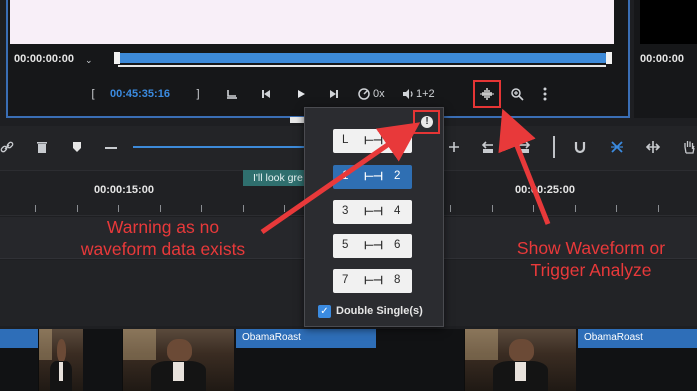 The width and height of the screenshot is (697, 391). Describe the element at coordinates (163, 249) in the screenshot. I see `warning-callout-line2: waveform data exists` at that location.